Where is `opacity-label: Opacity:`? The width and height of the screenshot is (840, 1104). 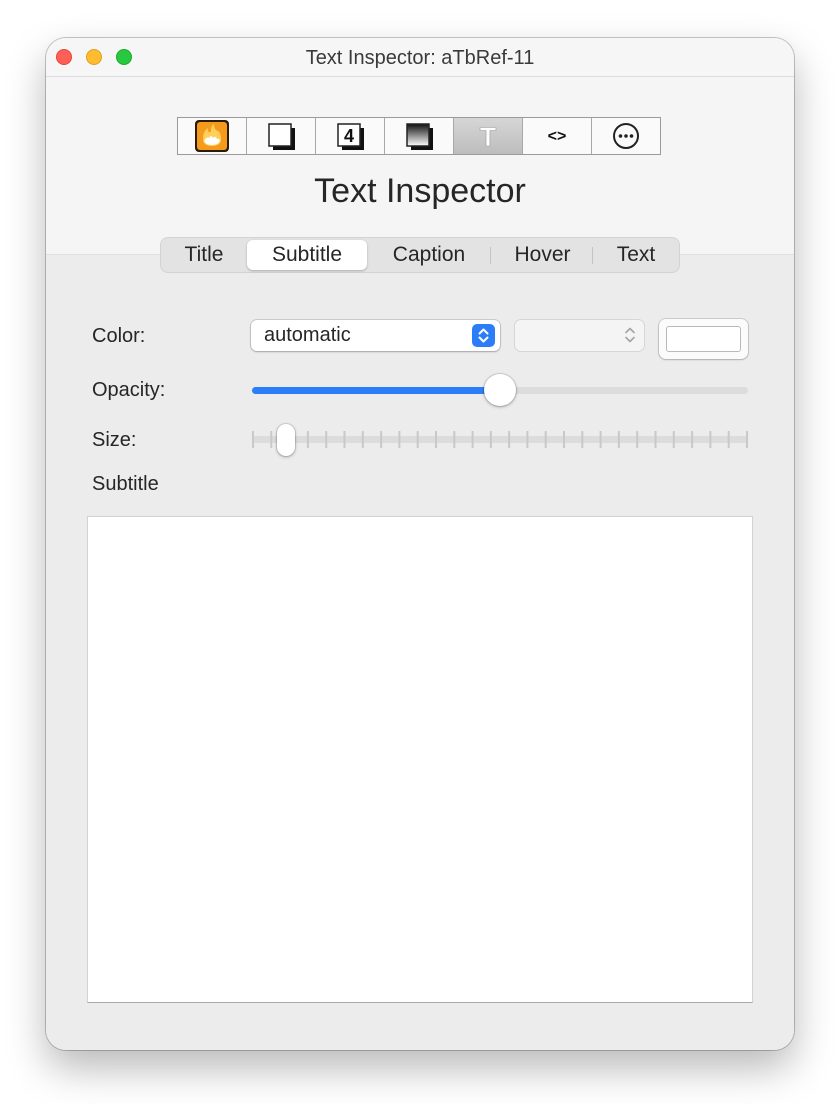 opacity-label: Opacity: is located at coordinates (129, 390).